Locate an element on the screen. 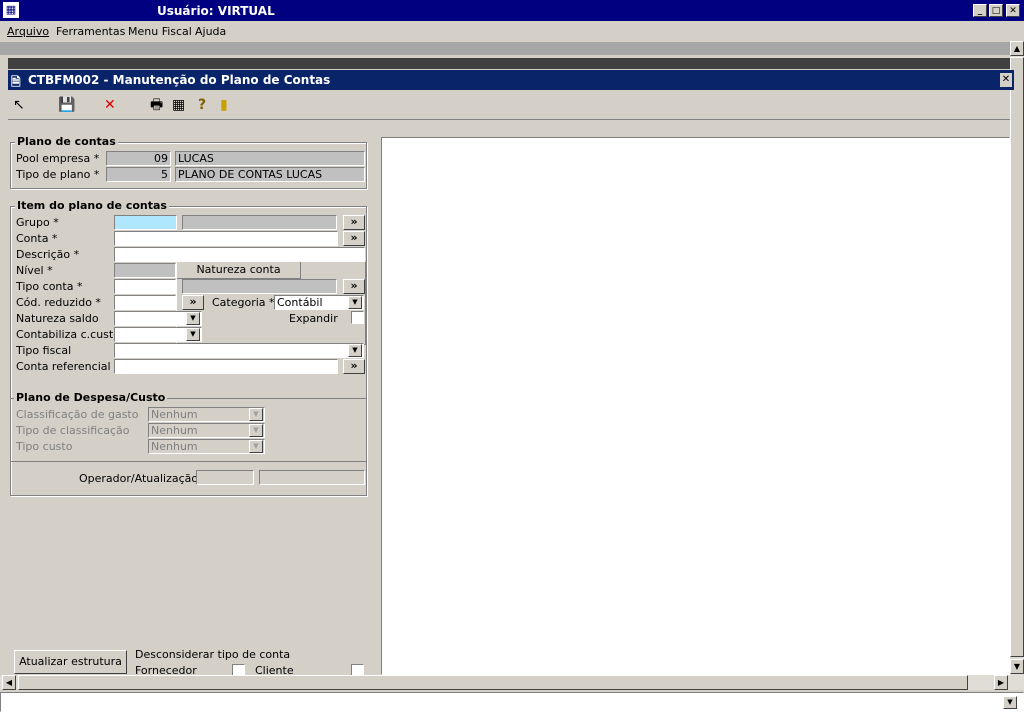 Image resolution: width=1024 pixels, height=712 pixels. window-title: Usuário: VIRTUAL is located at coordinates (216, 11).